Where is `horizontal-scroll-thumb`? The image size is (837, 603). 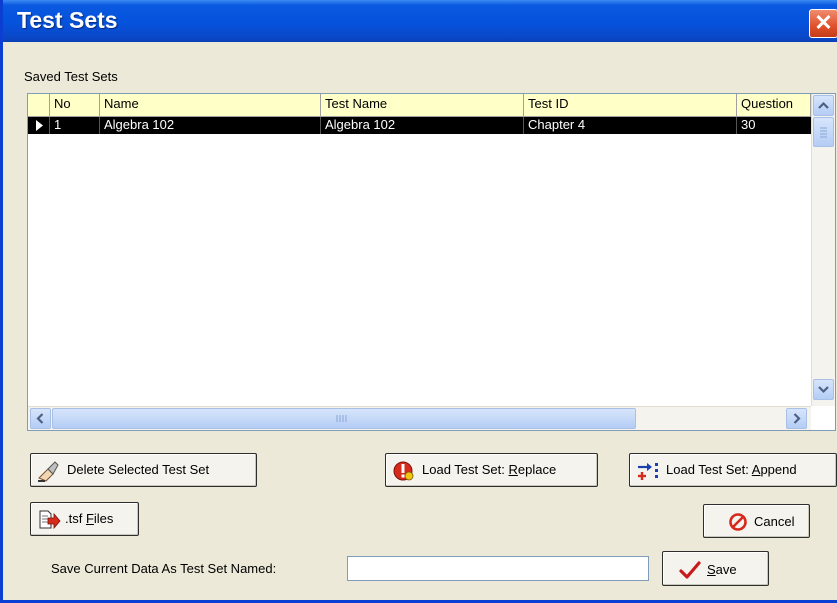 horizontal-scroll-thumb is located at coordinates (344, 418).